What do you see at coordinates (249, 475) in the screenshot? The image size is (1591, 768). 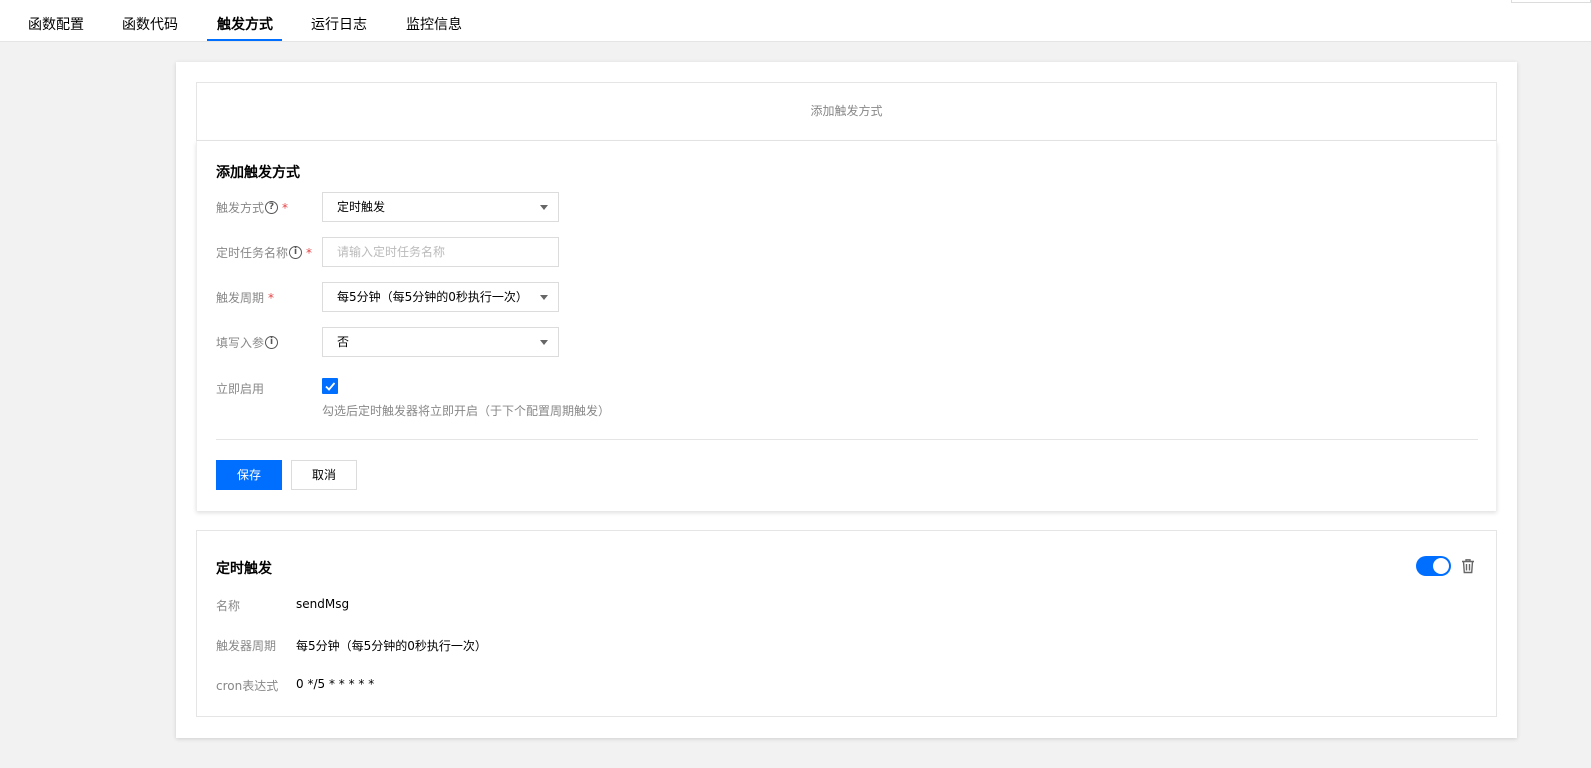 I see `save-button: 保存` at bounding box center [249, 475].